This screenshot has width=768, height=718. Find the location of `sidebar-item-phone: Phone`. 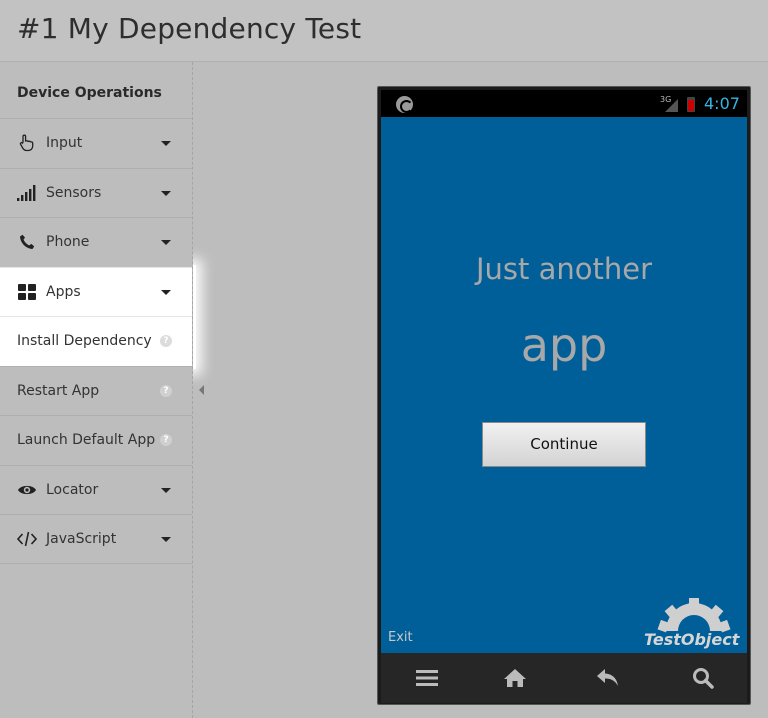

sidebar-item-phone: Phone is located at coordinates (96, 242).